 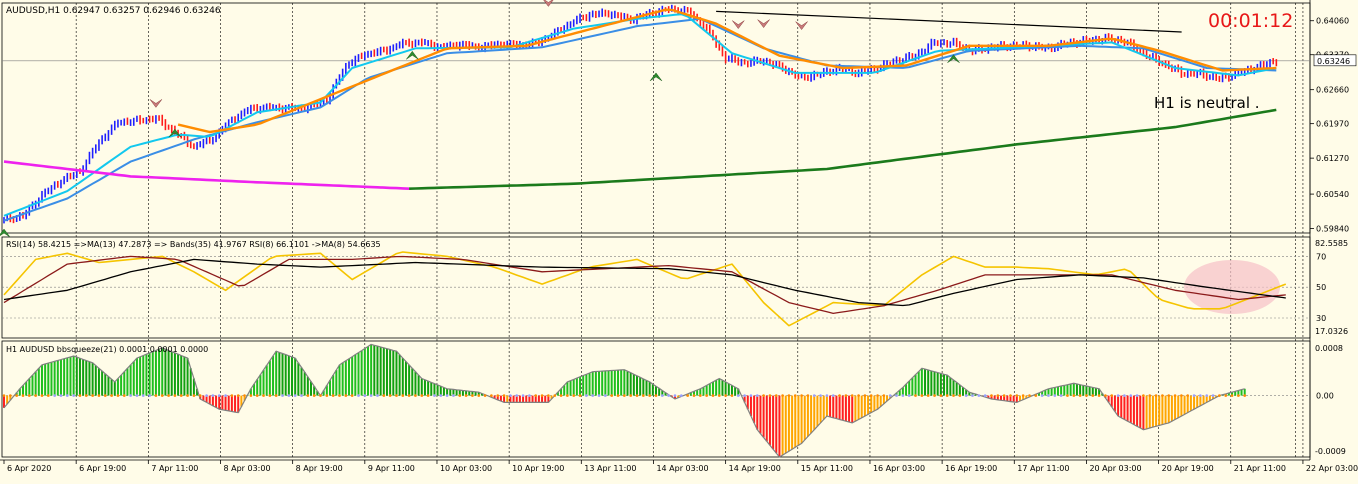 I want to click on neutral-annotation: H1 is neutral ., so click(x=1207, y=103).